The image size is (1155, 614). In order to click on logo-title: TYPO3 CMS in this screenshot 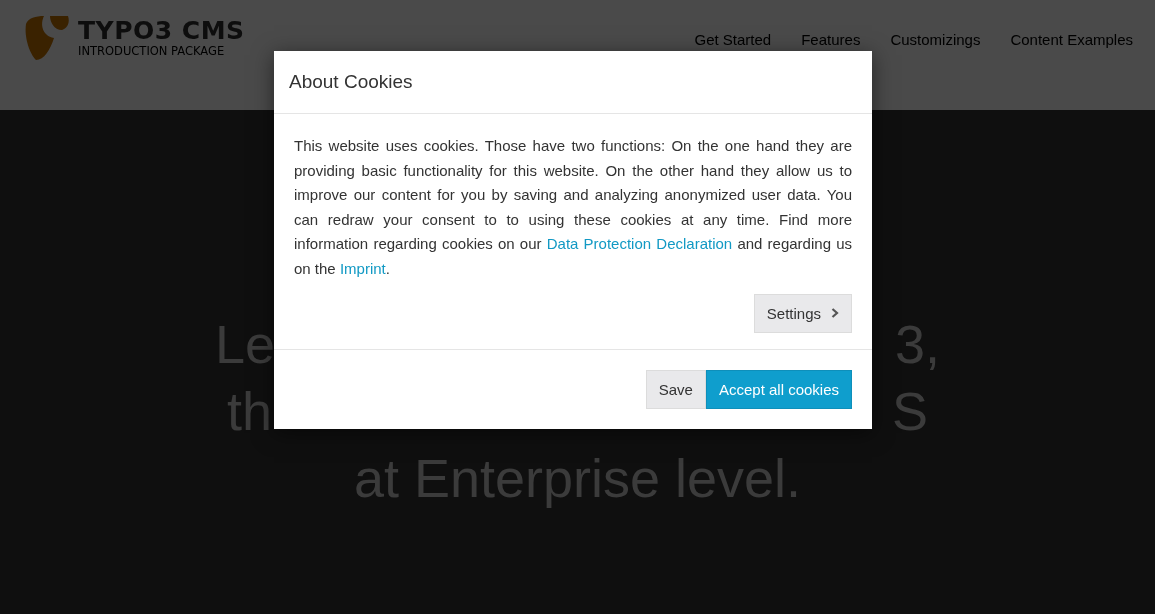, I will do `click(161, 31)`.